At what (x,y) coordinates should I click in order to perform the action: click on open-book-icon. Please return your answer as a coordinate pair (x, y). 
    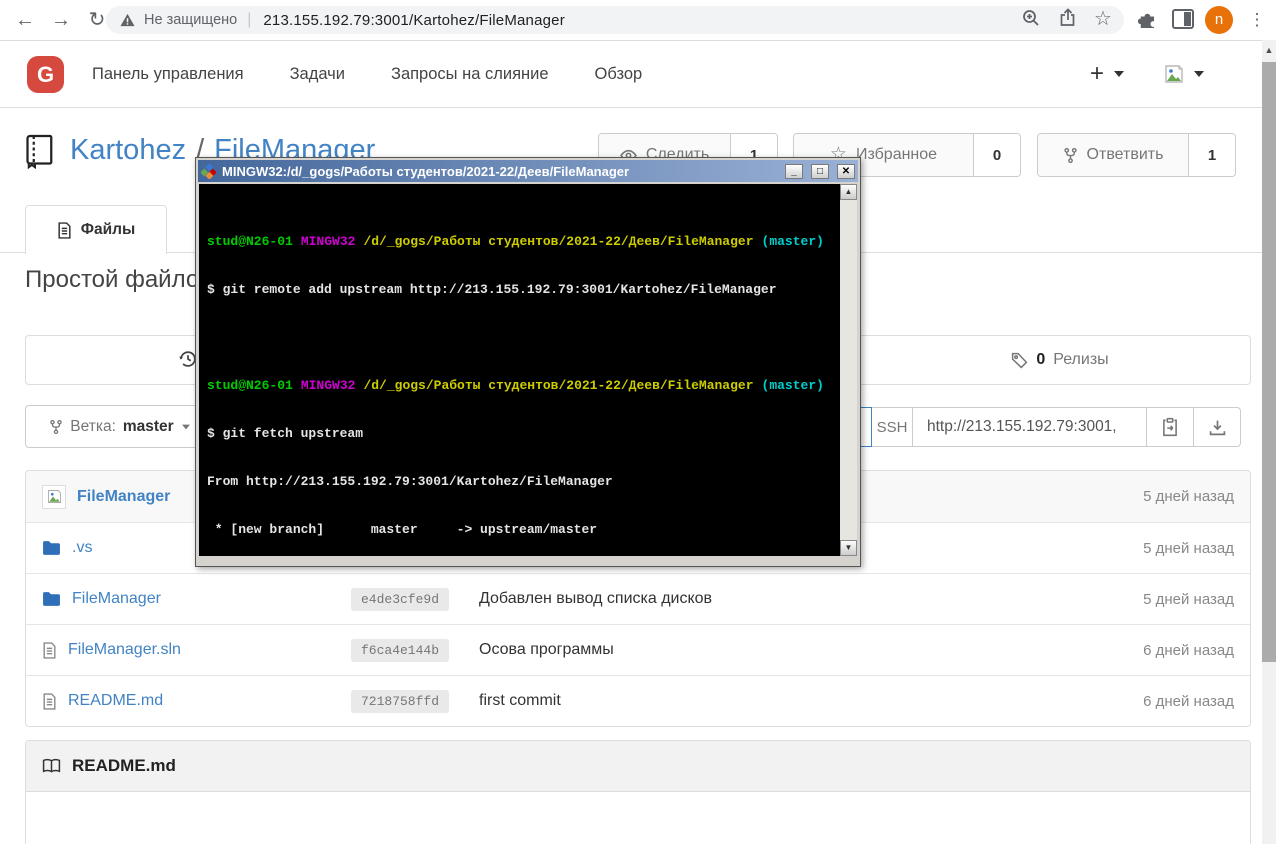
    Looking at the image, I should click on (51, 765).